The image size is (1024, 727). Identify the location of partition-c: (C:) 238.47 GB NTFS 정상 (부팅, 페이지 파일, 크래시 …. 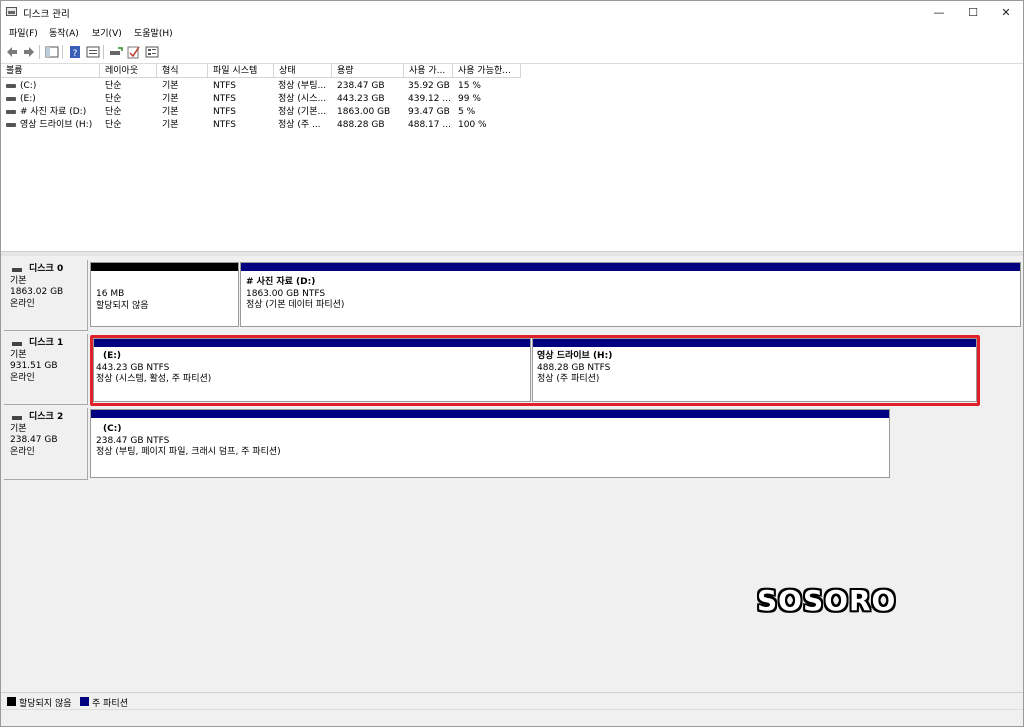
(490, 443).